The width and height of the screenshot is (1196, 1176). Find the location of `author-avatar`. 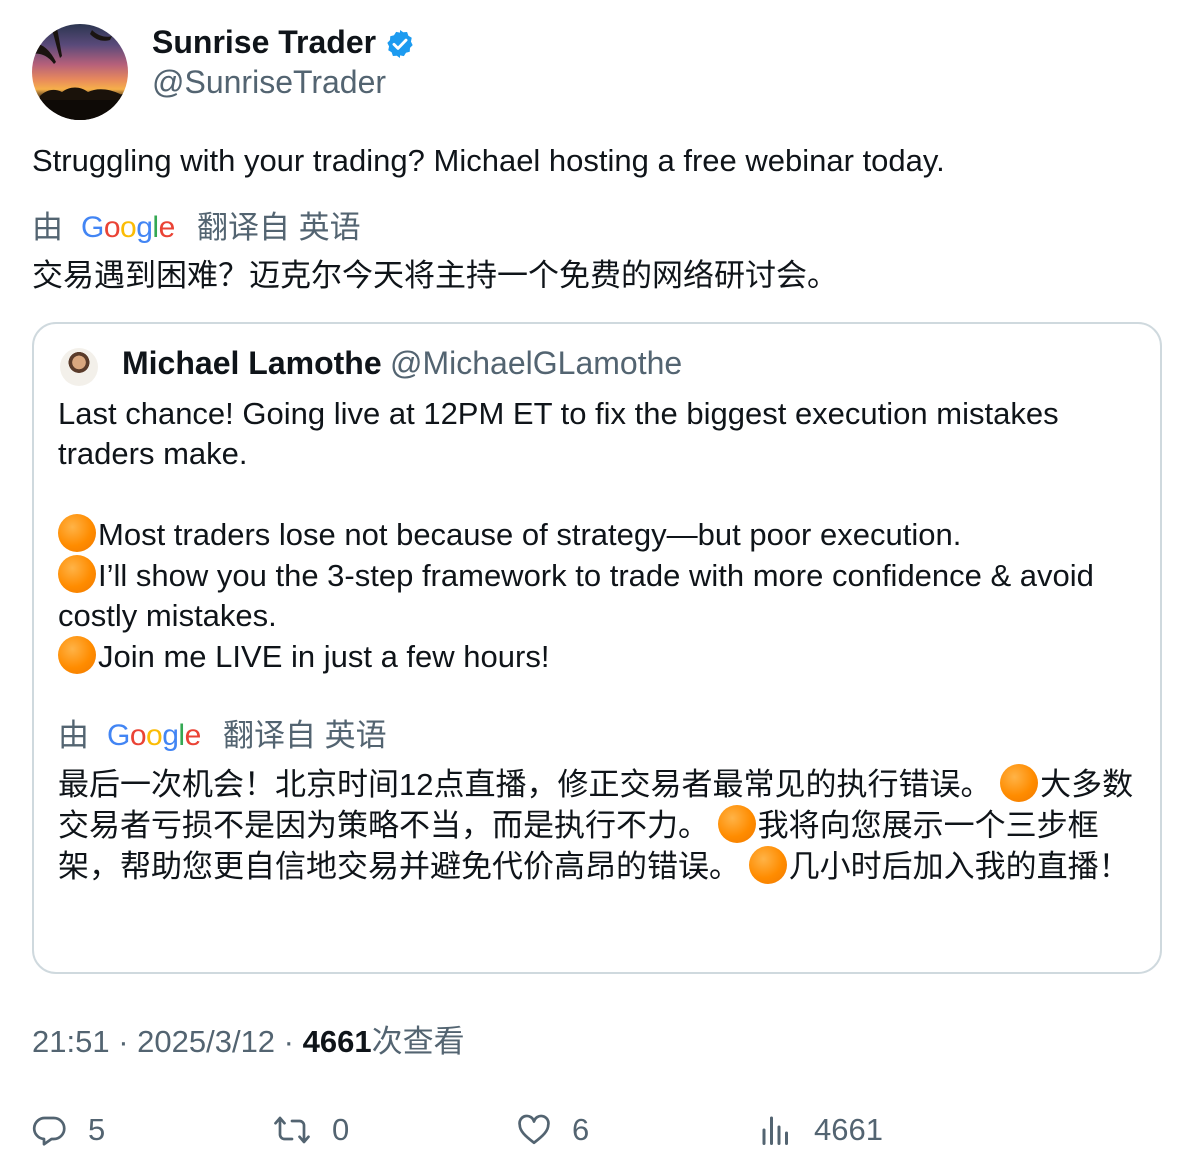

author-avatar is located at coordinates (80, 72).